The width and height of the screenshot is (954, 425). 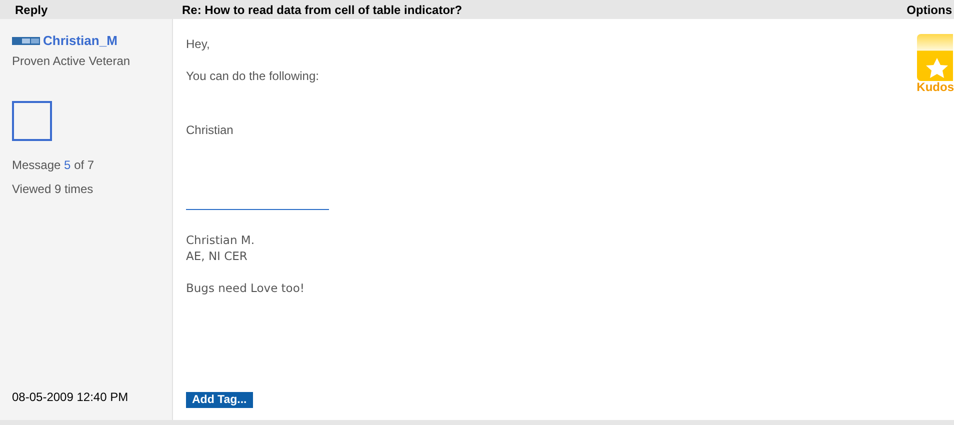 What do you see at coordinates (26, 40) in the screenshot?
I see `rank-icon` at bounding box center [26, 40].